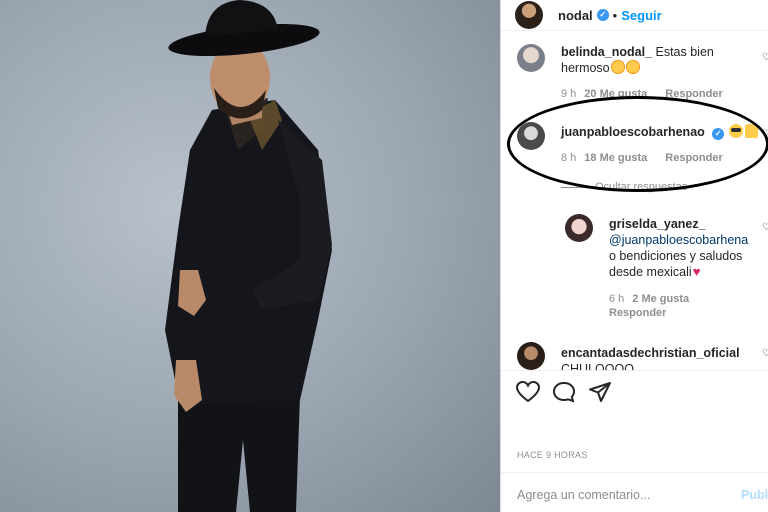  I want to click on header-divider, so click(634, 30).